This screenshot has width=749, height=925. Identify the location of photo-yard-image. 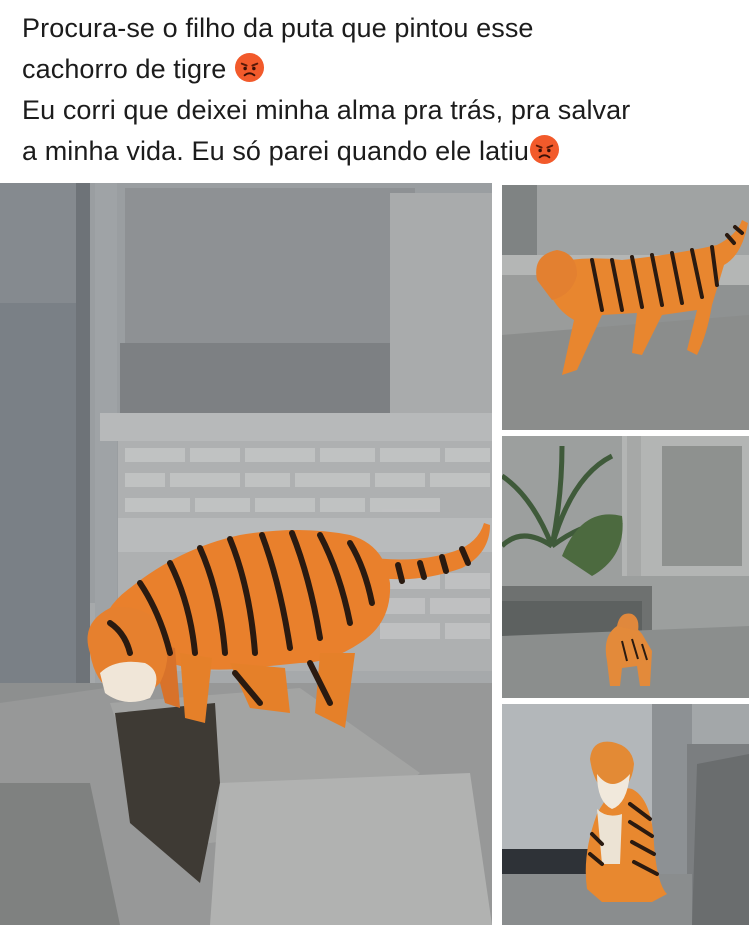
(625, 567).